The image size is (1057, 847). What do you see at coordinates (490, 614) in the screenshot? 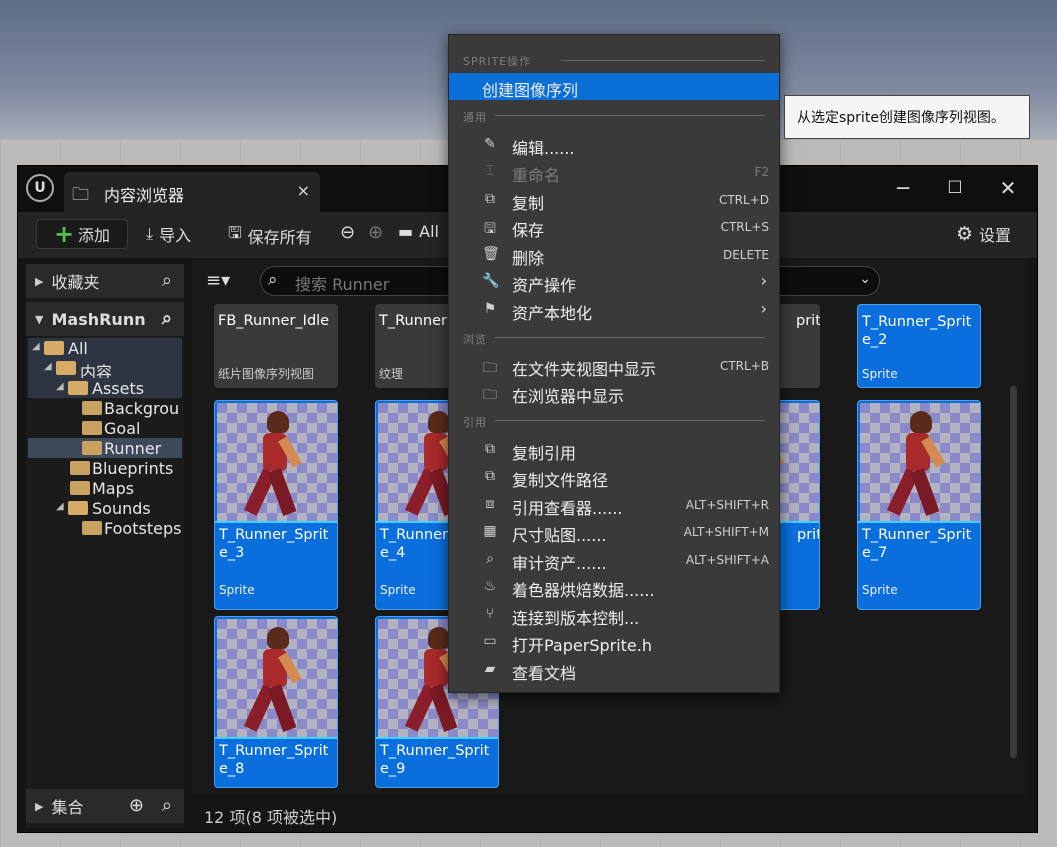
I see `source-control-icon: ⑂` at bounding box center [490, 614].